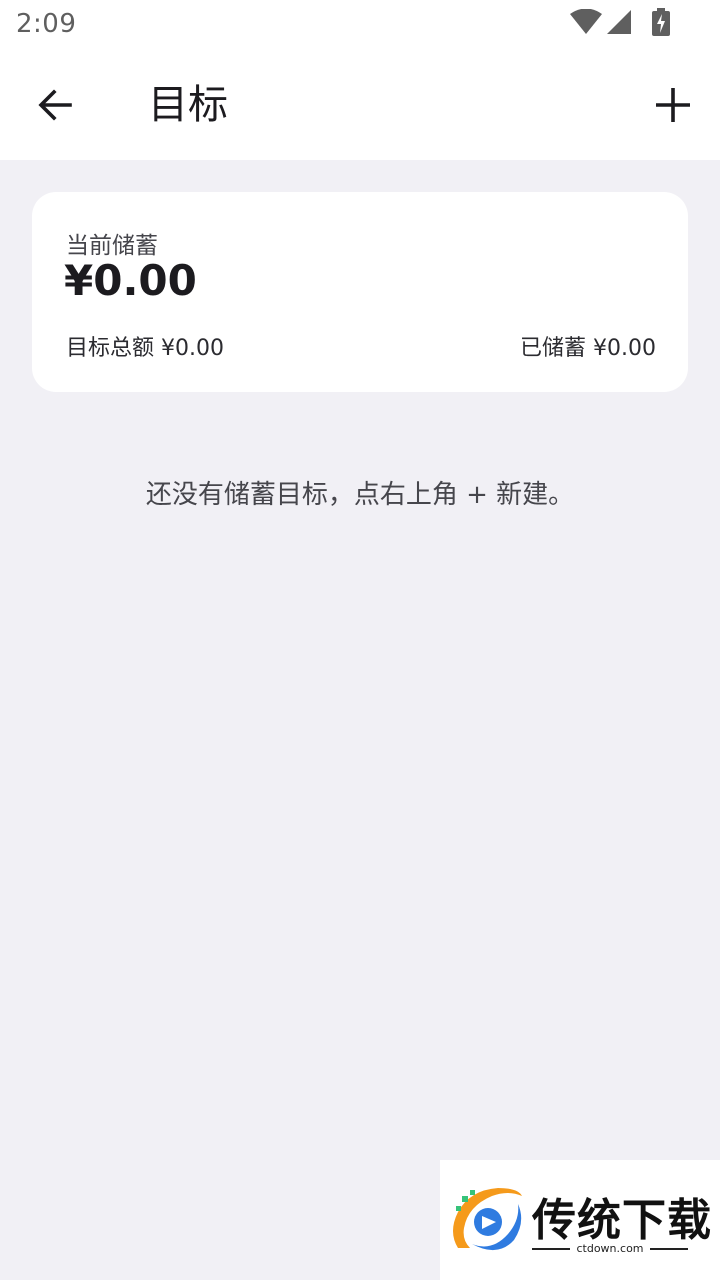 This screenshot has height=1280, width=720. Describe the element at coordinates (622, 1220) in the screenshot. I see `watermark-text: 传统下载` at that location.